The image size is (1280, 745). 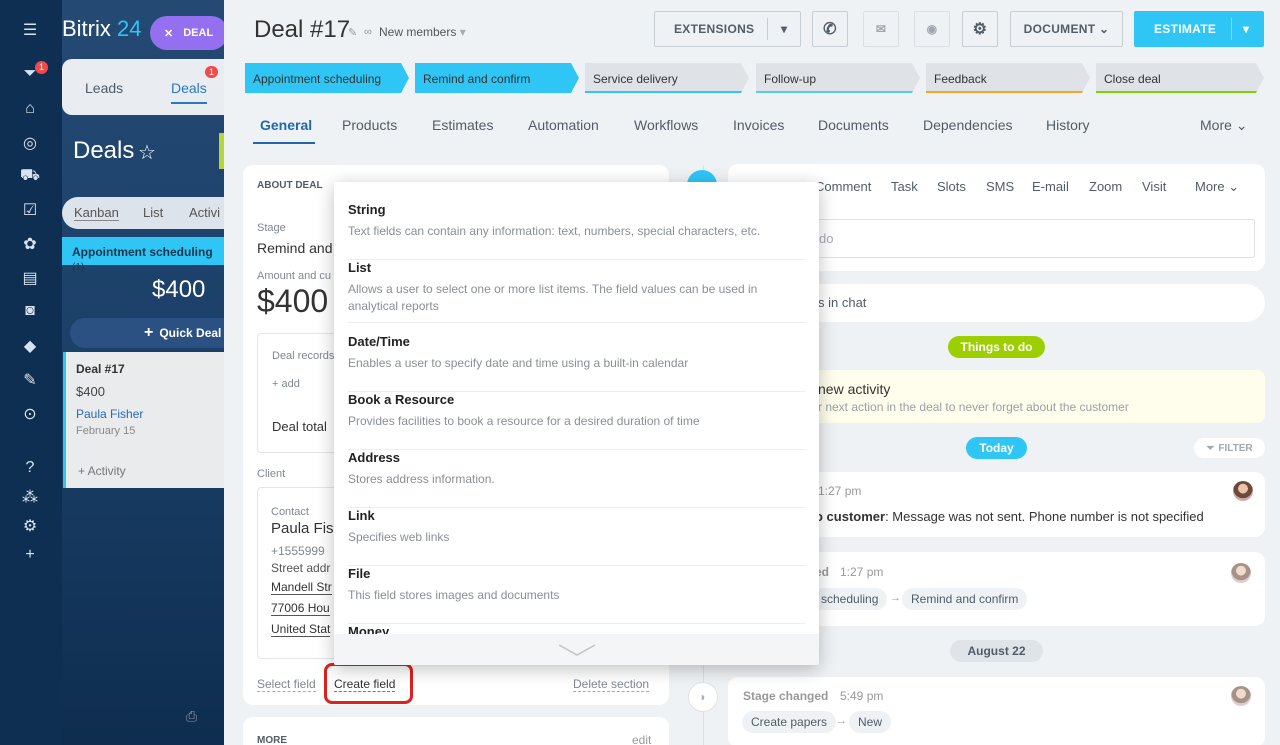 What do you see at coordinates (577, 537) in the screenshot?
I see `option-link: Link Specifies web links` at bounding box center [577, 537].